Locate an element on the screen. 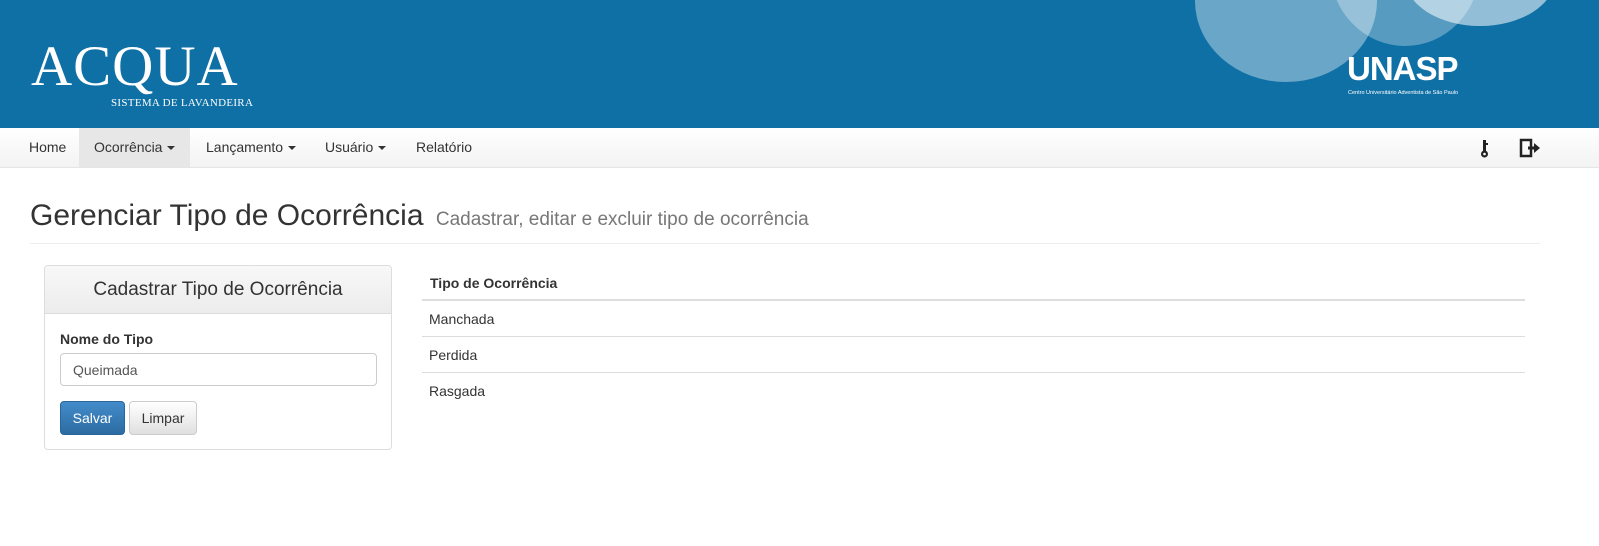  partner-logo-text: UNASP is located at coordinates (1403, 68).